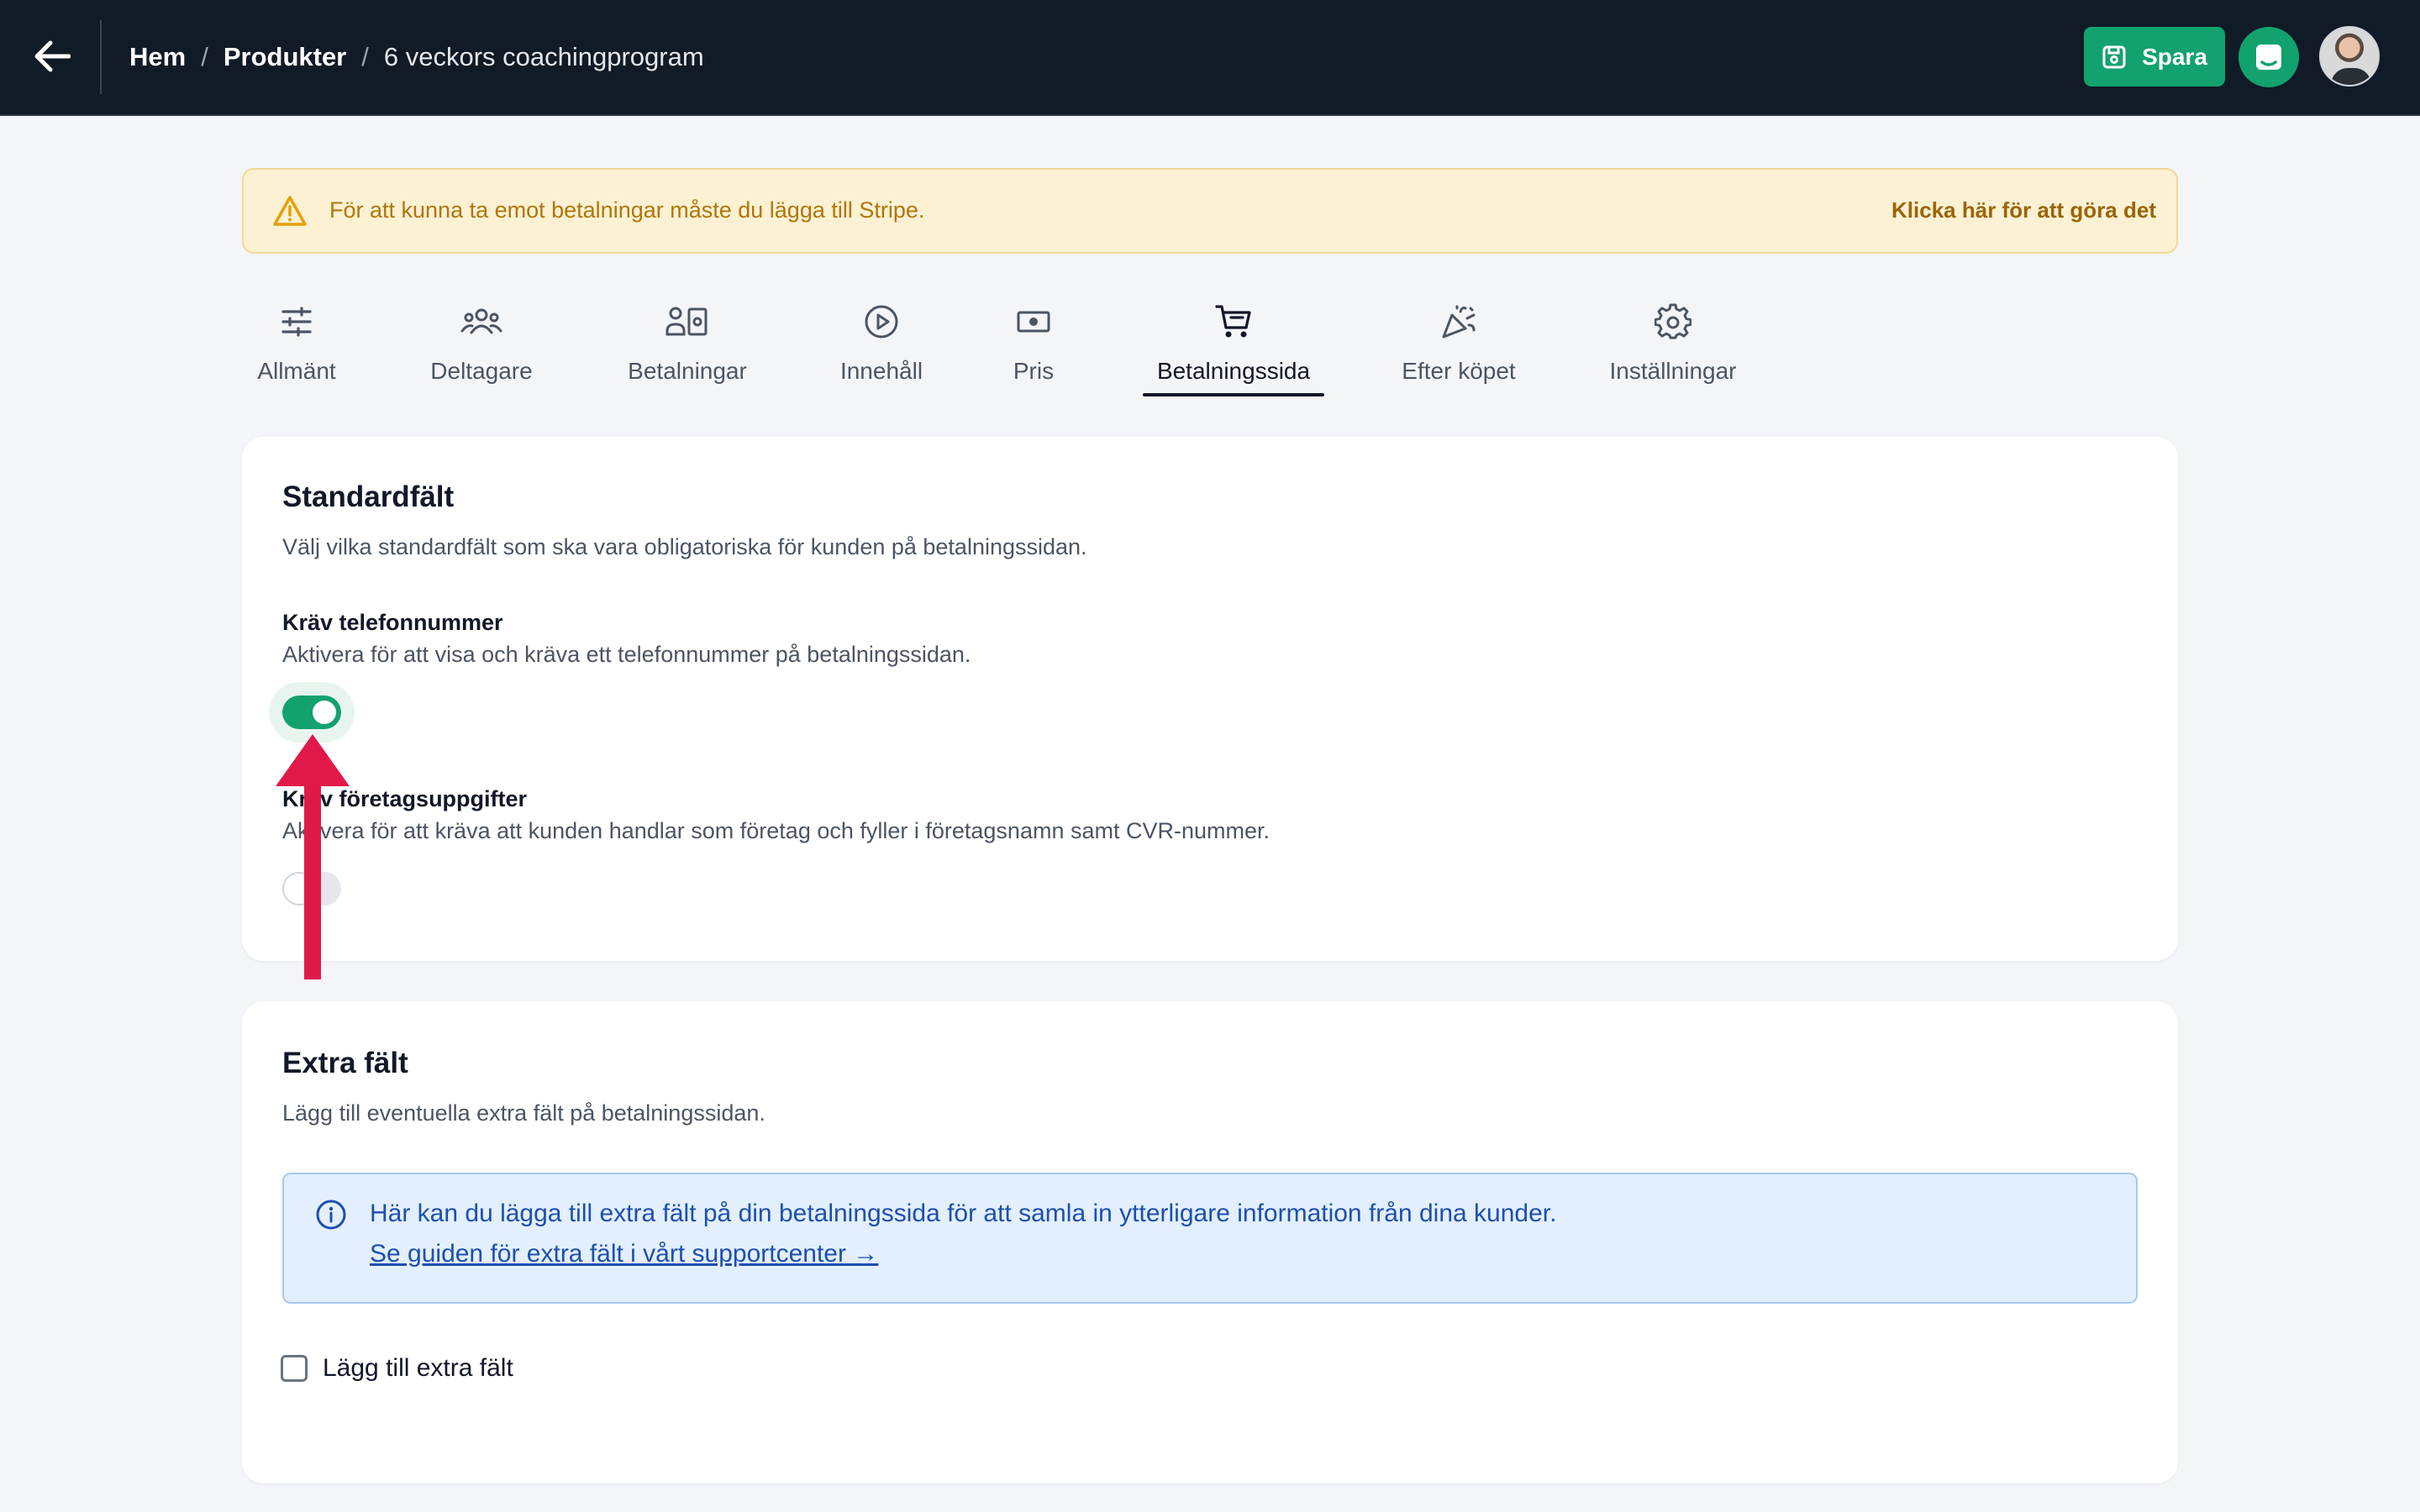 The width and height of the screenshot is (2420, 1512). I want to click on floppy-disk-icon, so click(2114, 56).